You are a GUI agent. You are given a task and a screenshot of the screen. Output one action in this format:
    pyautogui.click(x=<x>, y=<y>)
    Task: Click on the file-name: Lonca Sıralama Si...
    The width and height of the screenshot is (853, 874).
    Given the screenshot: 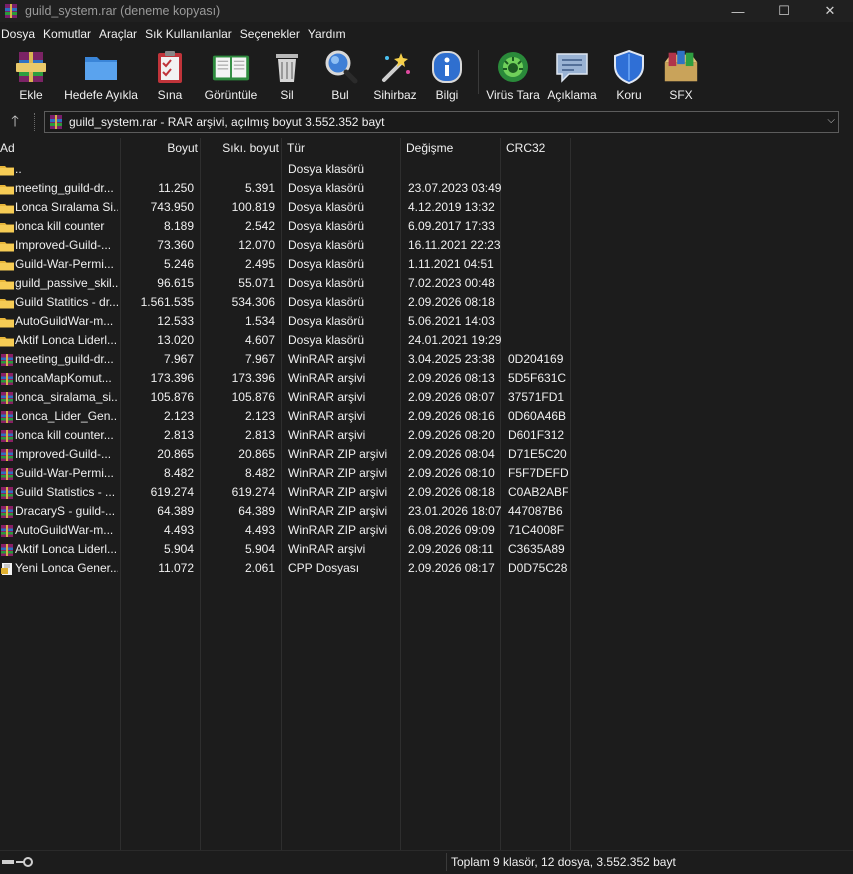 What is the action you would take?
    pyautogui.click(x=66, y=207)
    